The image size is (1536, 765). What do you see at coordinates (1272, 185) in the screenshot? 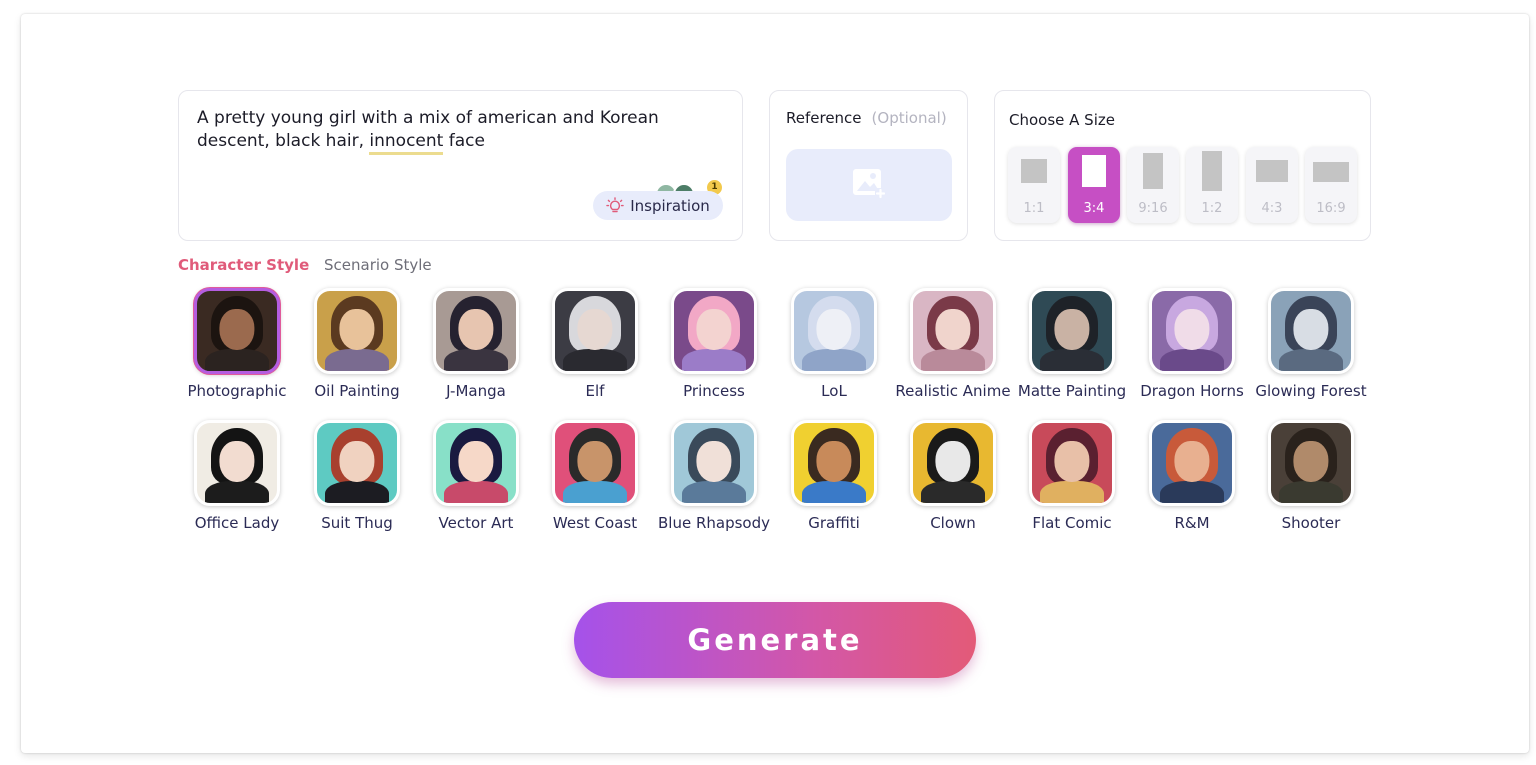
I see `size-option-4-3: 4:3` at bounding box center [1272, 185].